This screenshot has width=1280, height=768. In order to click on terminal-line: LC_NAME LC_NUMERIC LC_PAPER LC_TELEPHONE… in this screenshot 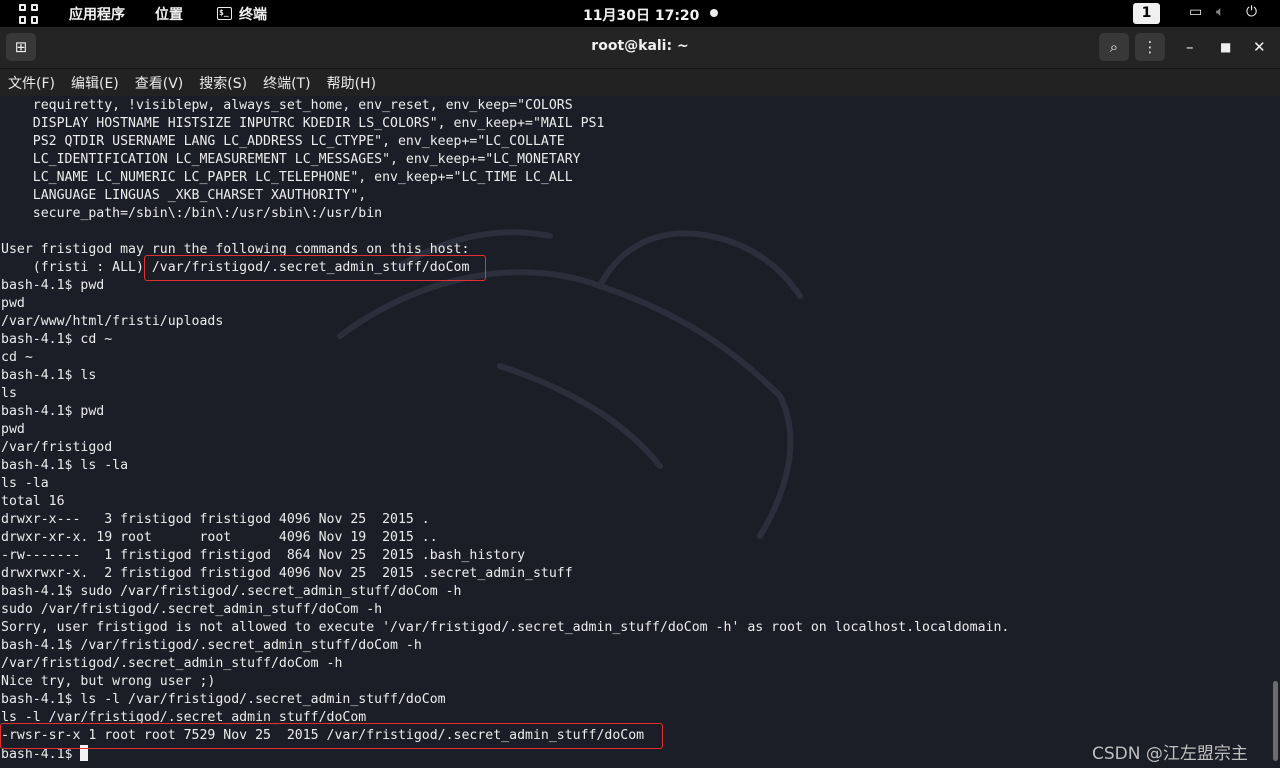, I will do `click(287, 177)`.